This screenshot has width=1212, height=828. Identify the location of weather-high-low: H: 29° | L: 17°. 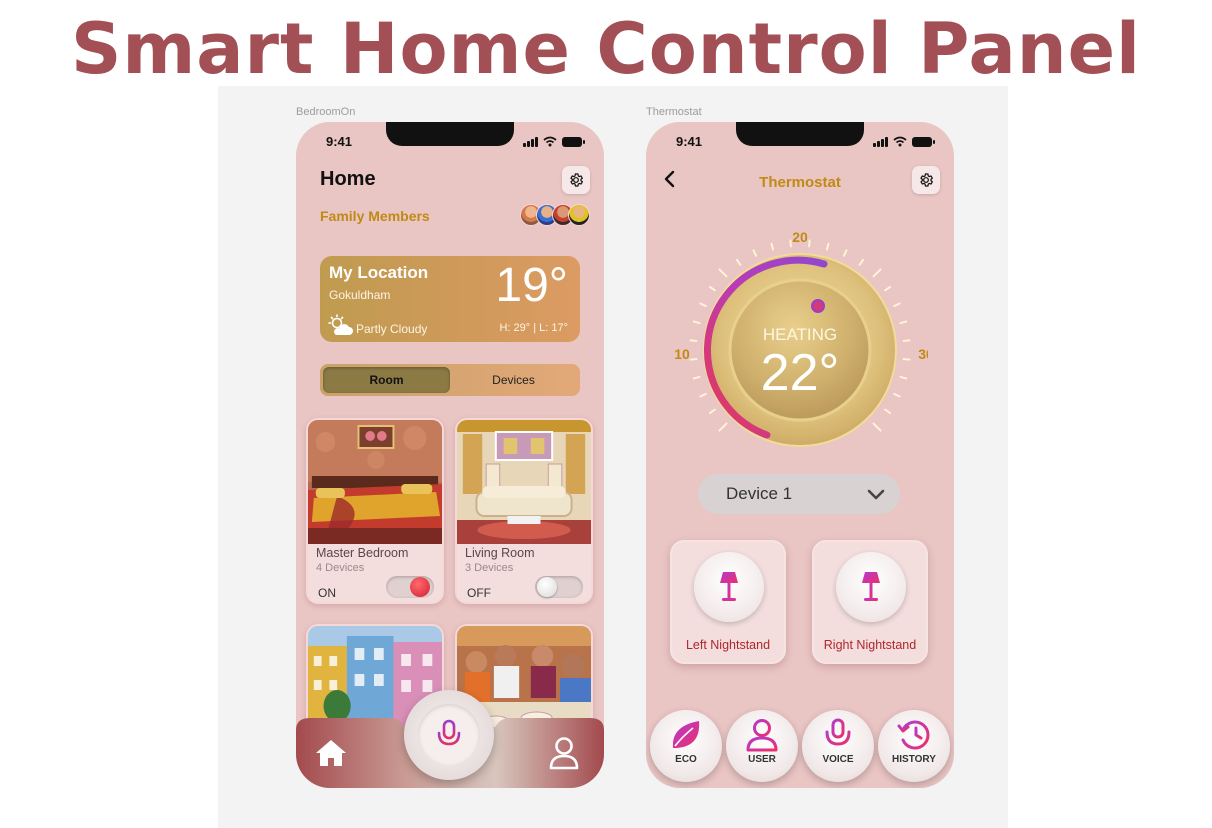
(533, 328).